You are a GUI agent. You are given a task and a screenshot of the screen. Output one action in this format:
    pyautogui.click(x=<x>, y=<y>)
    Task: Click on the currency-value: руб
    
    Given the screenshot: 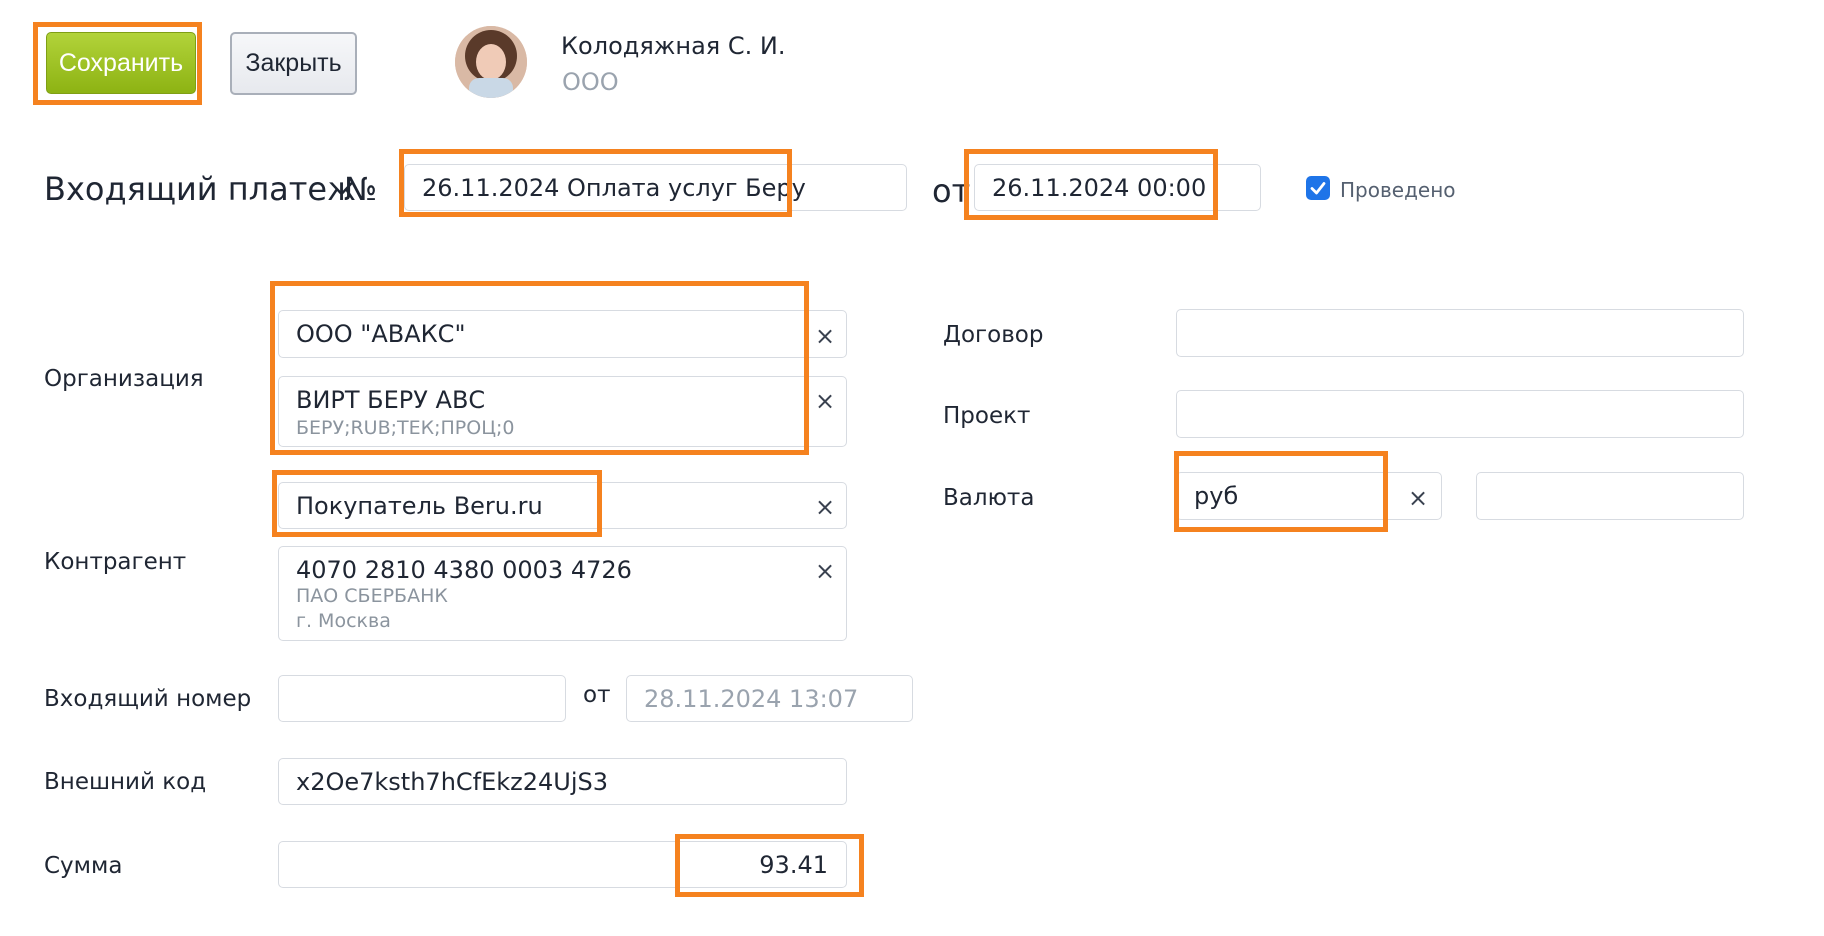 What is the action you would take?
    pyautogui.click(x=1216, y=496)
    